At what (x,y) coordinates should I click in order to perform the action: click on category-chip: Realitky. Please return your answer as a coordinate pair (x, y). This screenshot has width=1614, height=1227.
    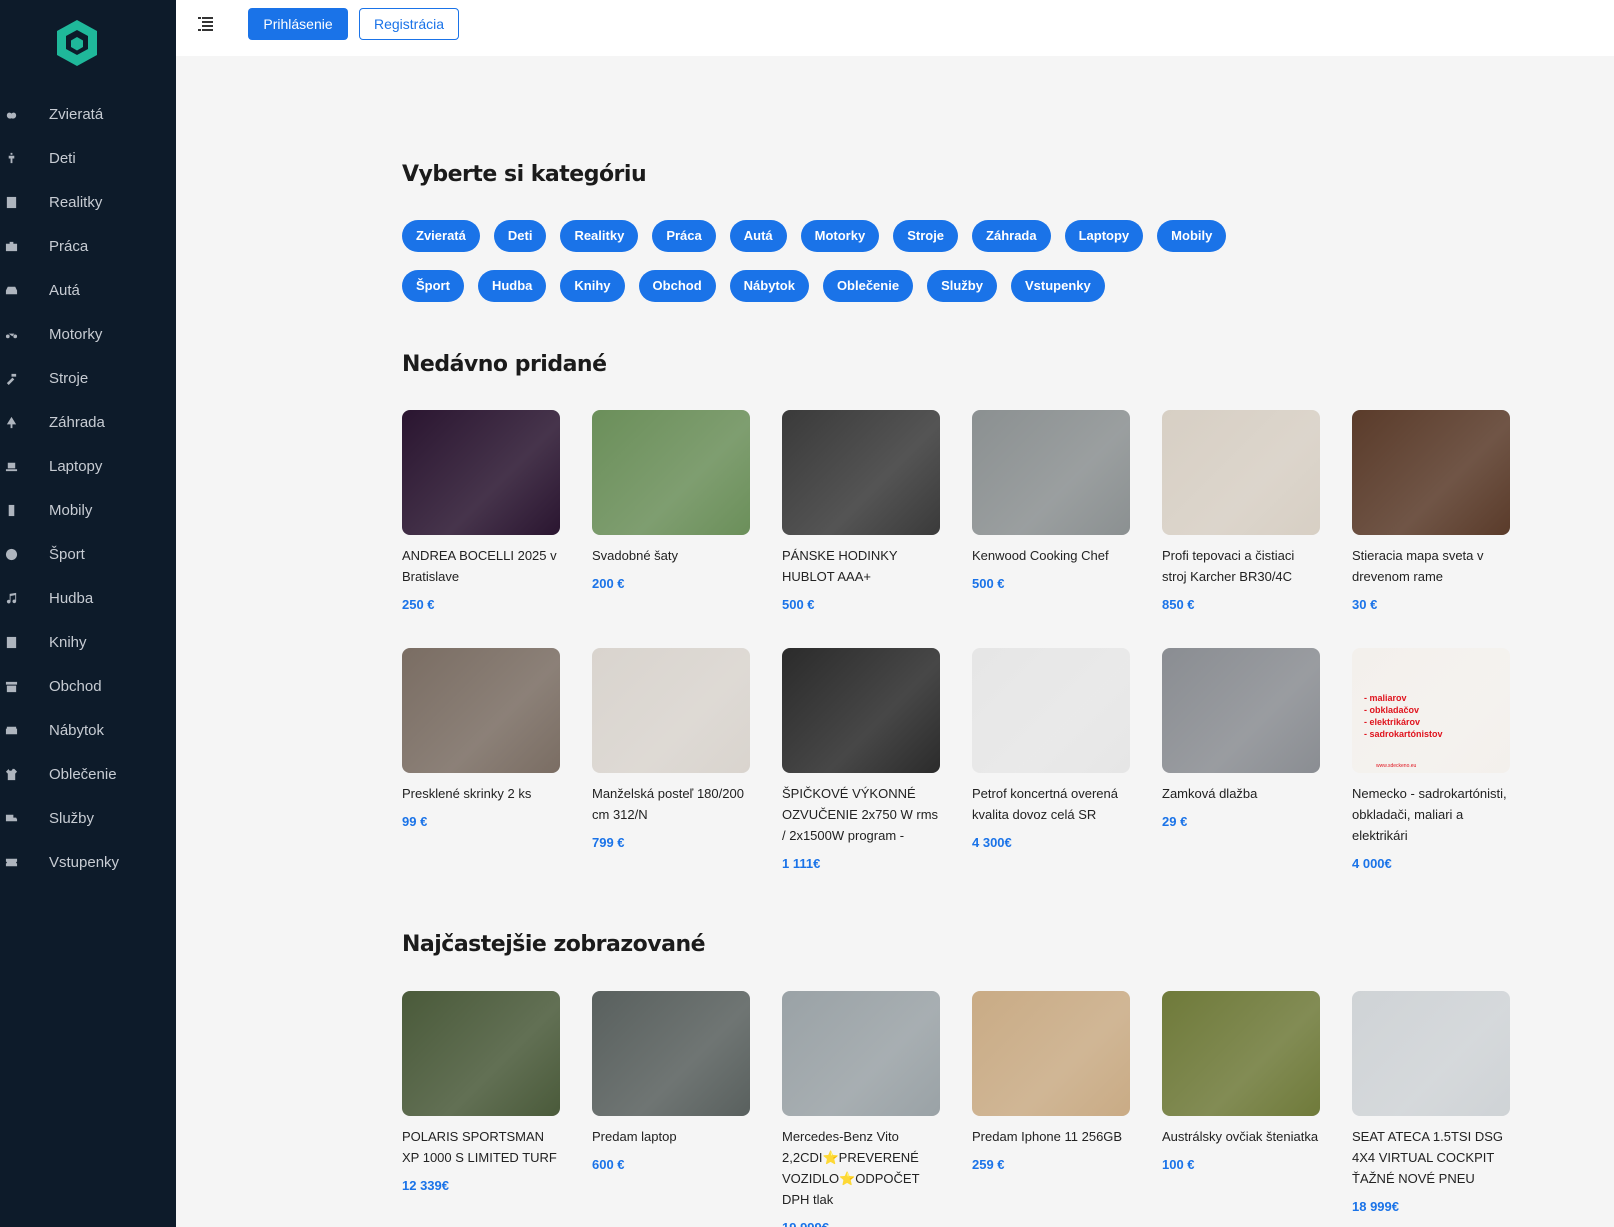
    Looking at the image, I should click on (599, 236).